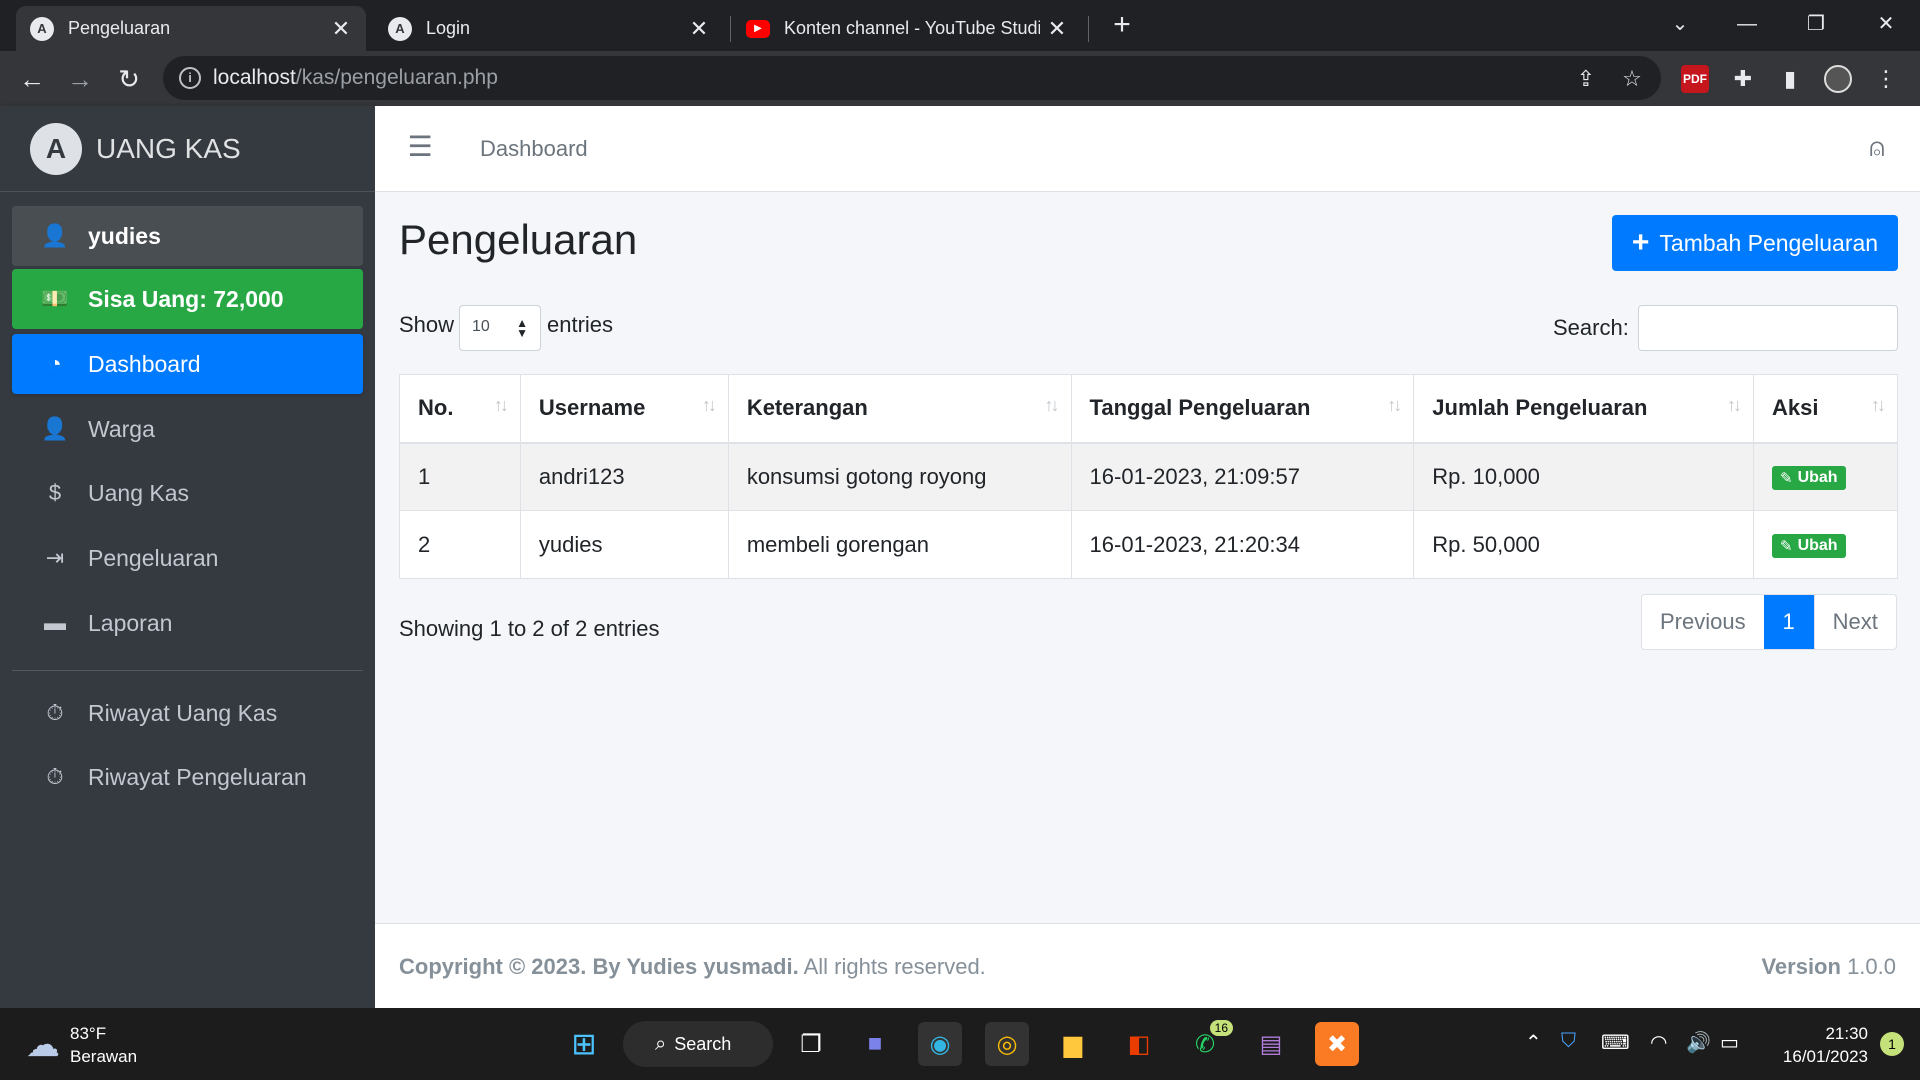 The height and width of the screenshot is (1080, 1920). What do you see at coordinates (448, 28) in the screenshot?
I see `tab-title: Login` at bounding box center [448, 28].